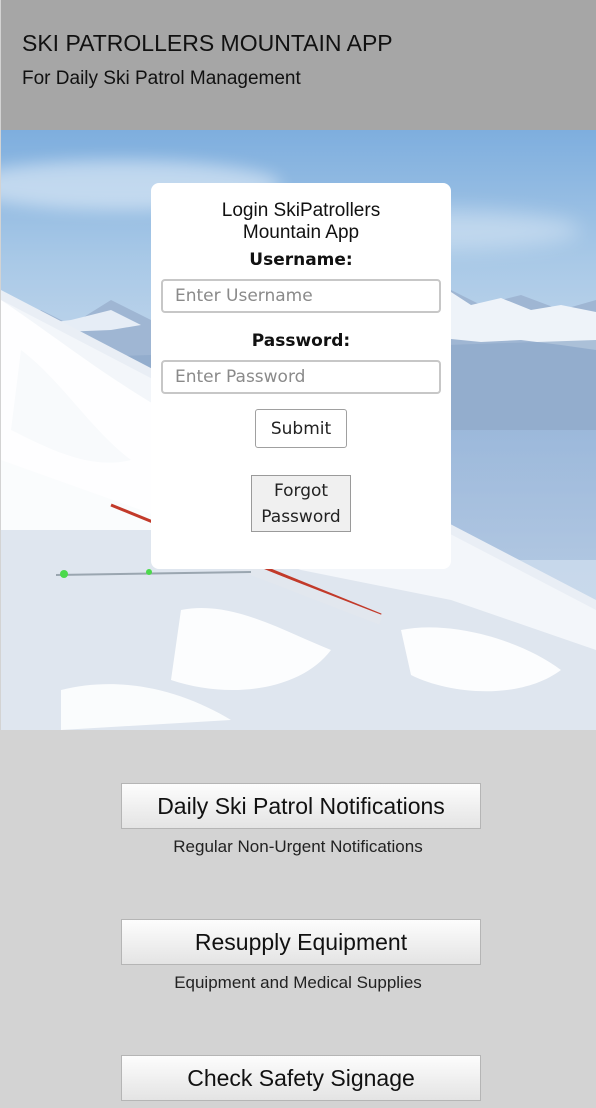 The image size is (596, 1108). Describe the element at coordinates (301, 516) in the screenshot. I see `forgot-password-line2: Password` at that location.